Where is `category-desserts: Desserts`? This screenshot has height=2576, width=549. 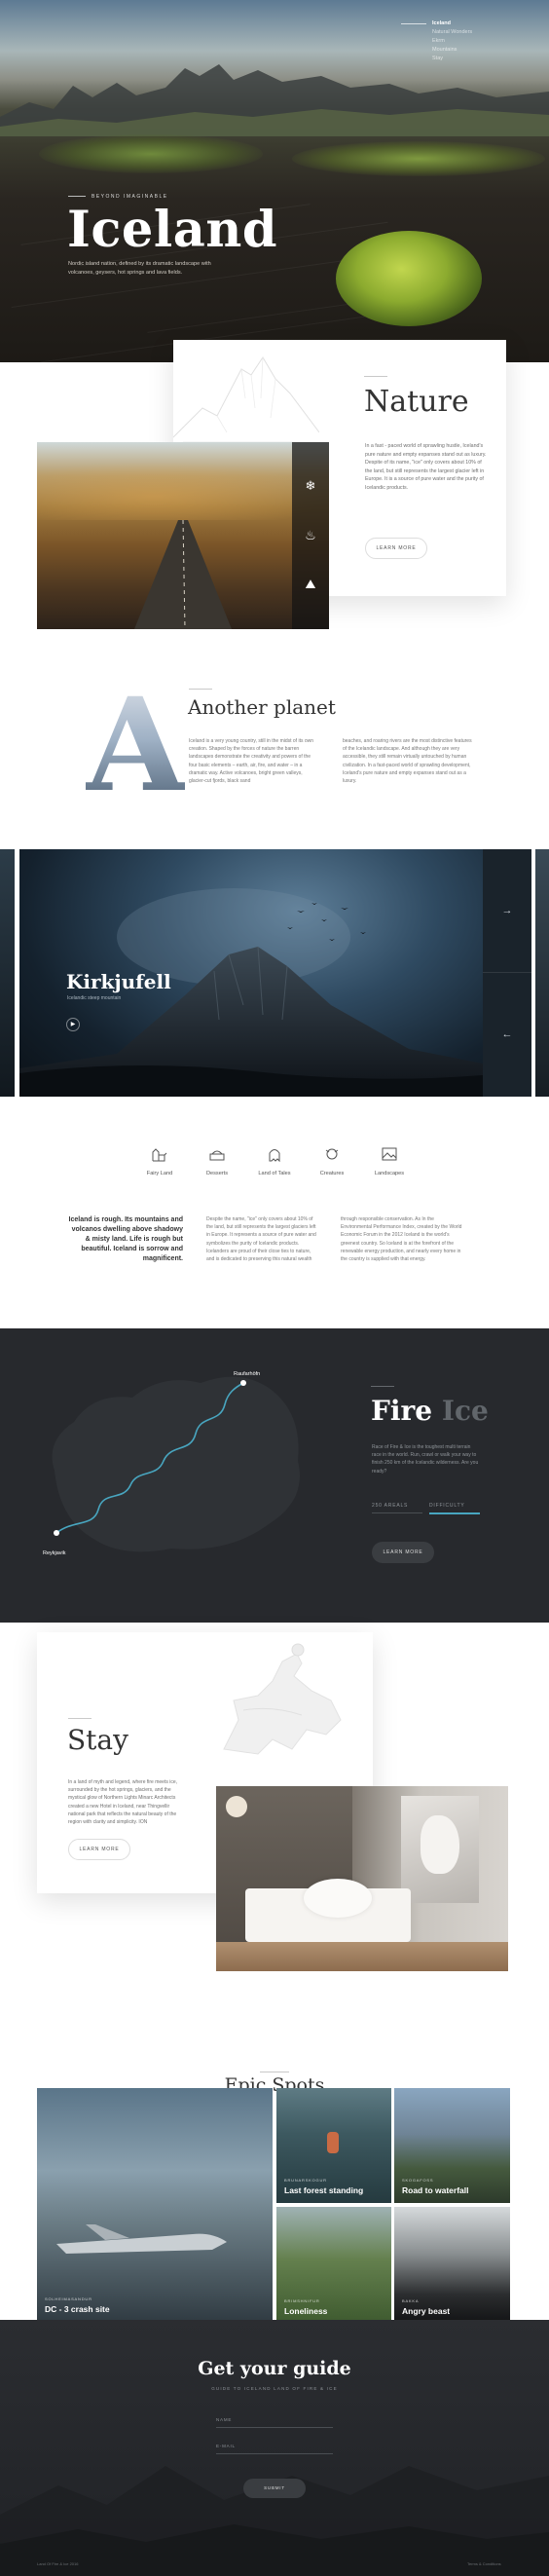 category-desserts: Desserts is located at coordinates (217, 1160).